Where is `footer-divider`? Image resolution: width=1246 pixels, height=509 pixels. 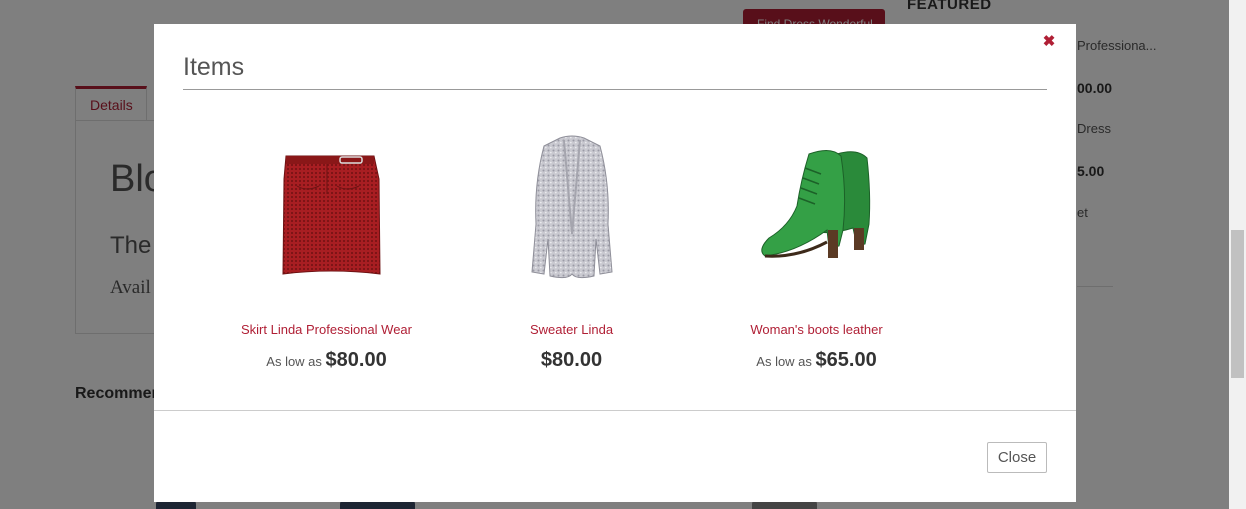 footer-divider is located at coordinates (615, 410).